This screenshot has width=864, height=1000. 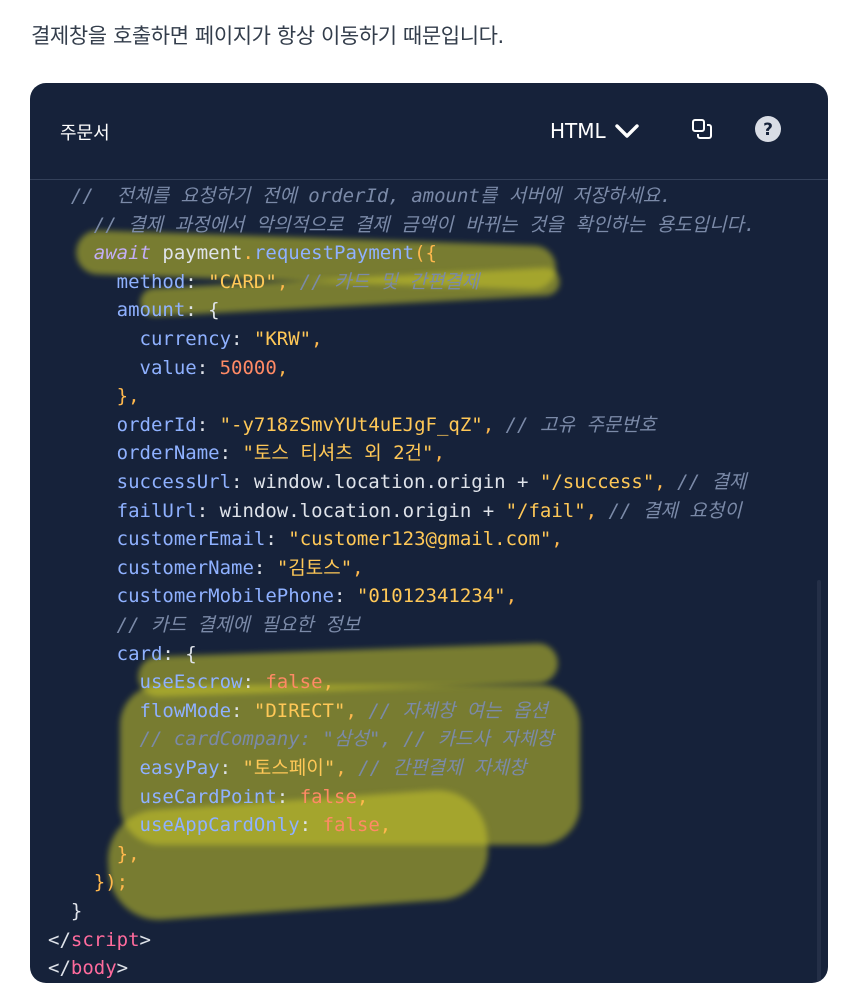 What do you see at coordinates (578, 131) in the screenshot?
I see `language-label: HTML` at bounding box center [578, 131].